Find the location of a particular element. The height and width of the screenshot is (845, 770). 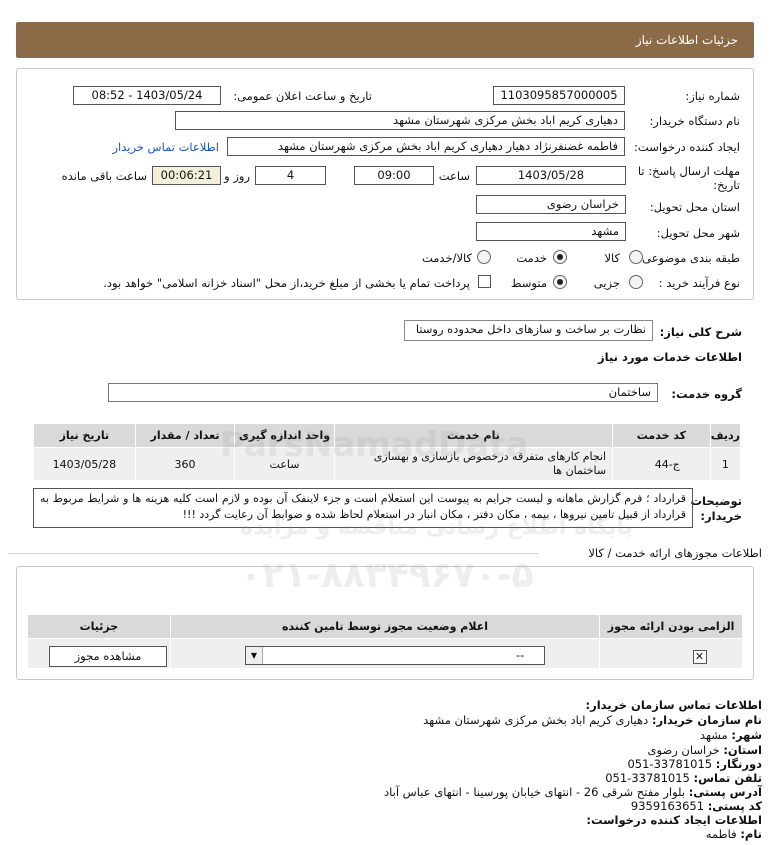

summary-field: نظارت بر ساخت و سازهای داخل محدوده روستا is located at coordinates (528, 330).